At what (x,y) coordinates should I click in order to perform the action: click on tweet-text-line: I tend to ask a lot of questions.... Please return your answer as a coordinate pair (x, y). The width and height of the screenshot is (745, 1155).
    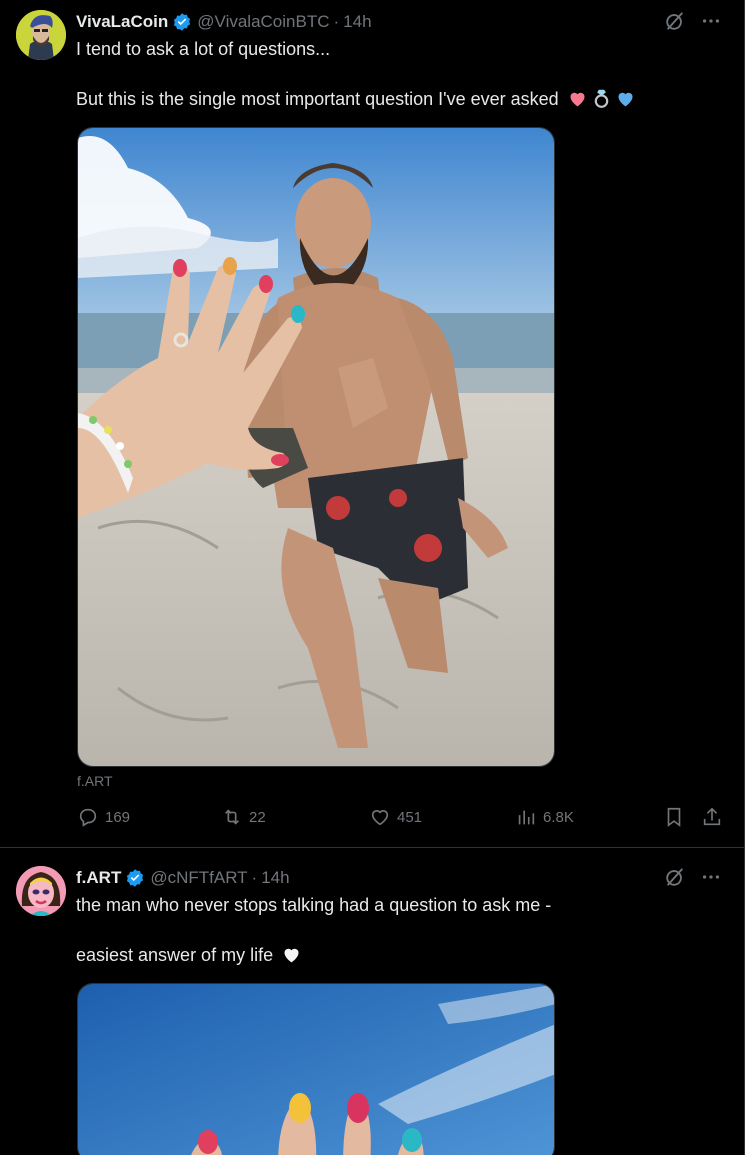
    Looking at the image, I should click on (203, 49).